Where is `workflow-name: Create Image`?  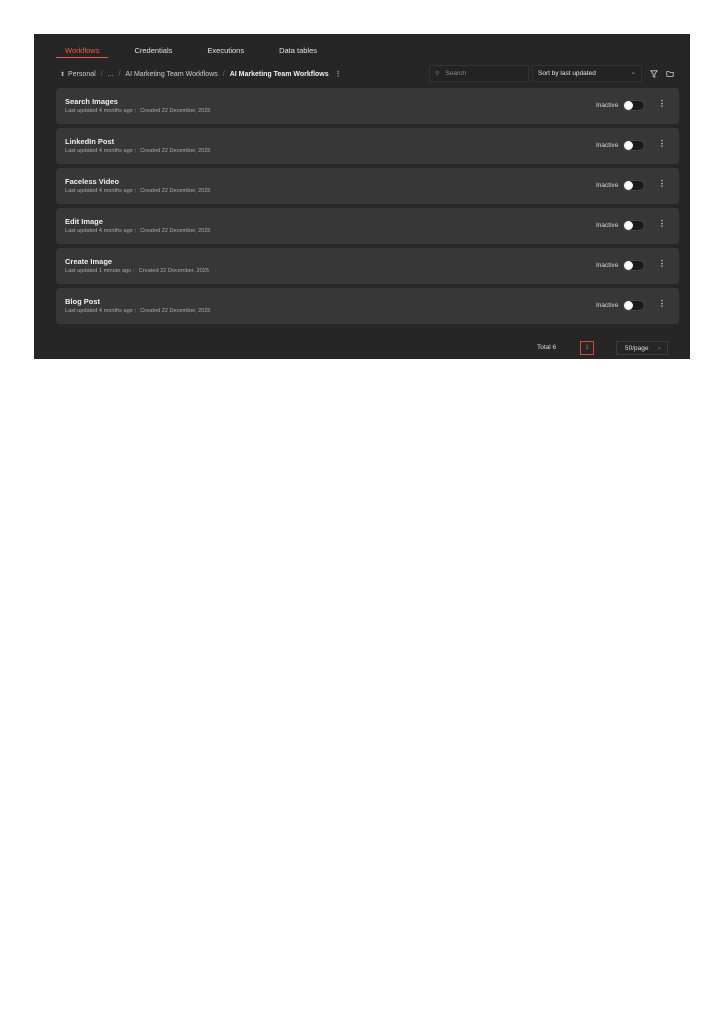
workflow-name: Create Image is located at coordinates (88, 261).